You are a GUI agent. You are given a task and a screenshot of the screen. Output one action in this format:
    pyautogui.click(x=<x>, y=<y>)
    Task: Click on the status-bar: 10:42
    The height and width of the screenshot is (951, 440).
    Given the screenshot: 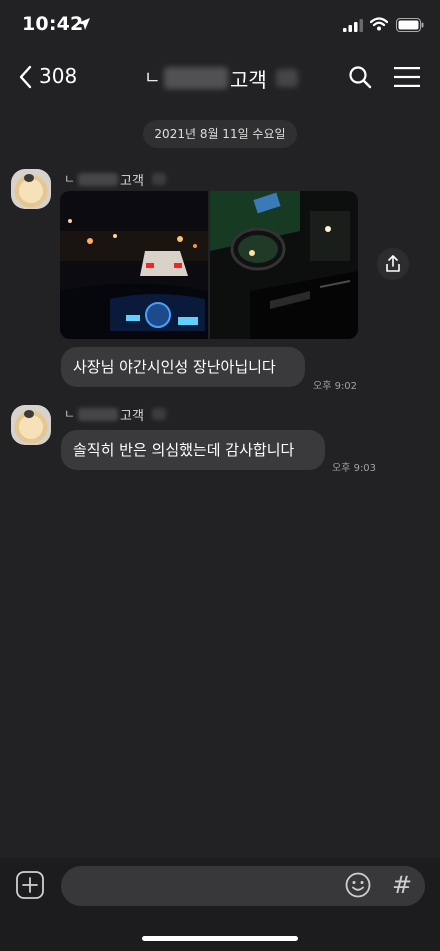 What is the action you would take?
    pyautogui.click(x=220, y=26)
    